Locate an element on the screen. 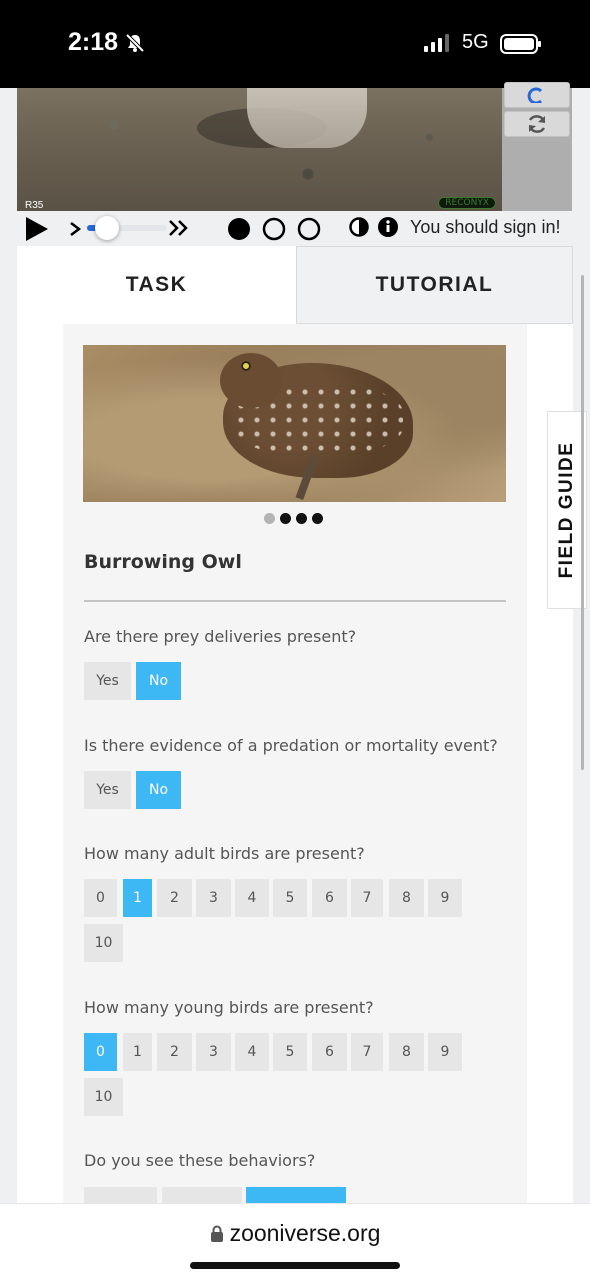 The image size is (590, 1281). refresh-button is located at coordinates (537, 124).